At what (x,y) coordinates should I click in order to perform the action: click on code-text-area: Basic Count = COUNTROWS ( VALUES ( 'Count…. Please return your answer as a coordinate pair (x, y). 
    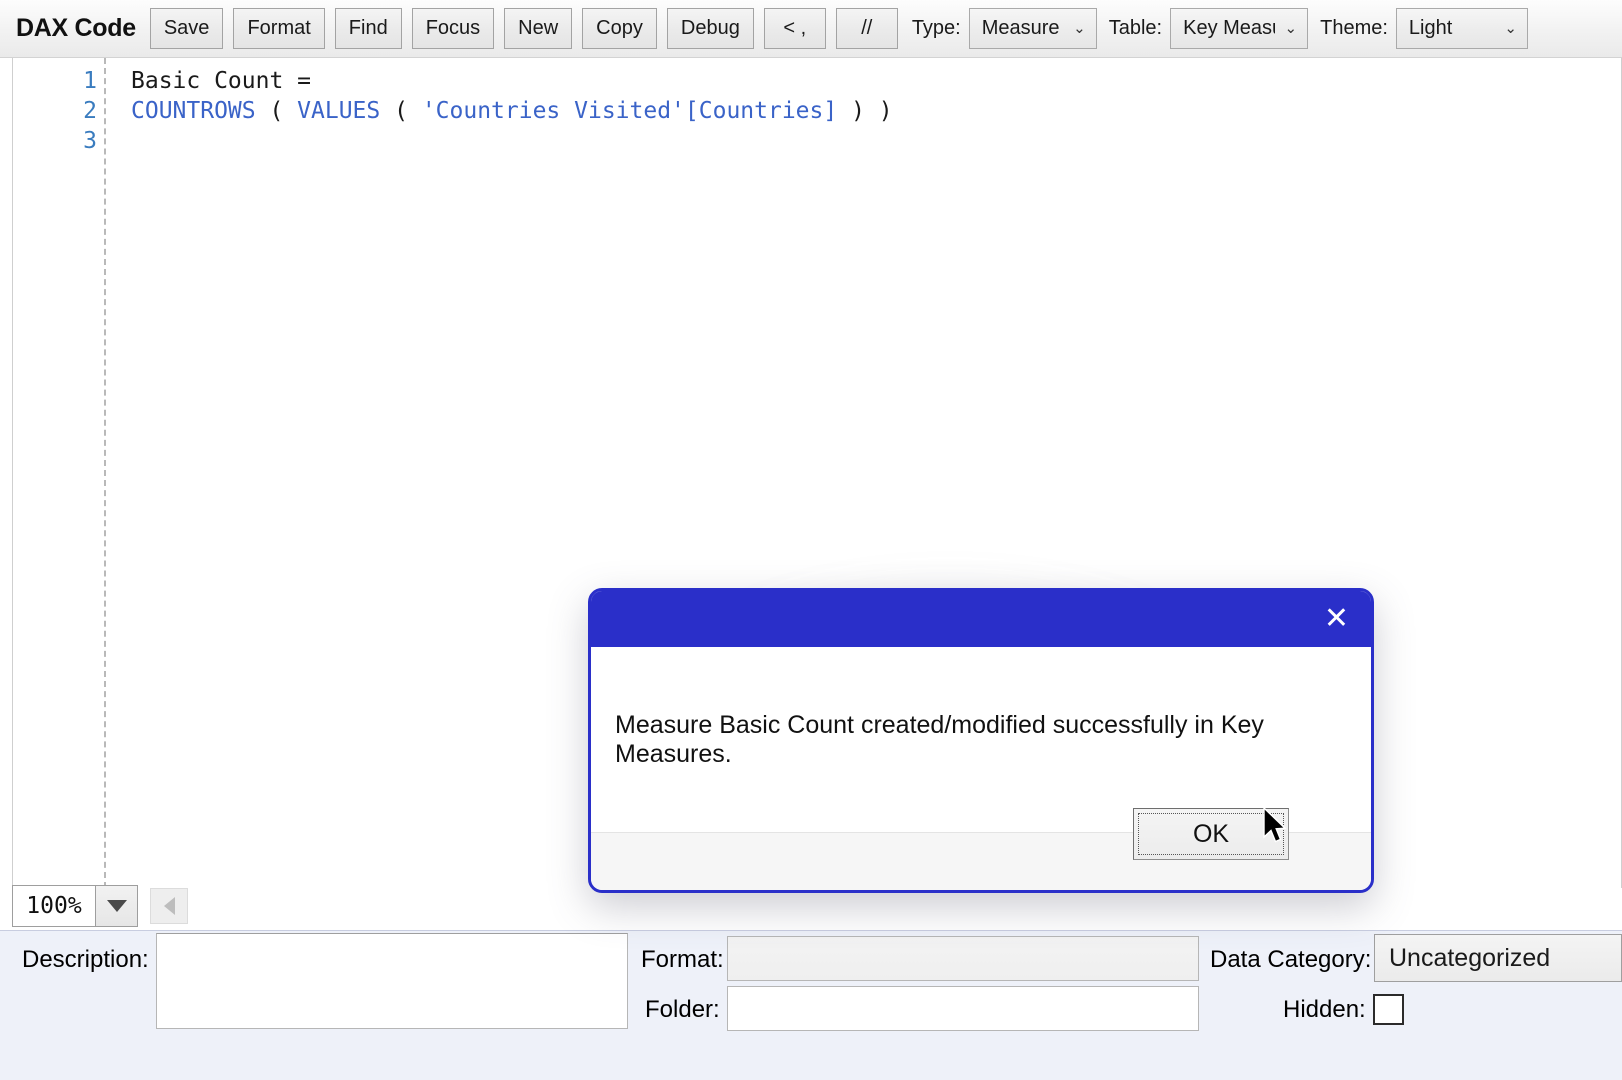
    Looking at the image, I should click on (874, 111).